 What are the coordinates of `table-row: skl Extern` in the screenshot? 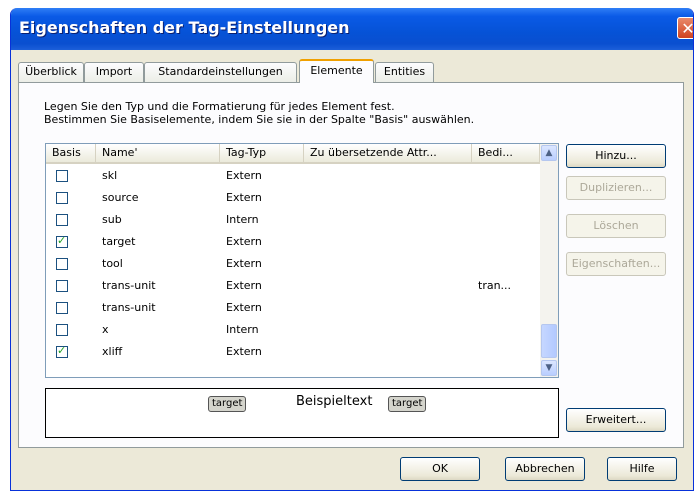 It's located at (293, 177).